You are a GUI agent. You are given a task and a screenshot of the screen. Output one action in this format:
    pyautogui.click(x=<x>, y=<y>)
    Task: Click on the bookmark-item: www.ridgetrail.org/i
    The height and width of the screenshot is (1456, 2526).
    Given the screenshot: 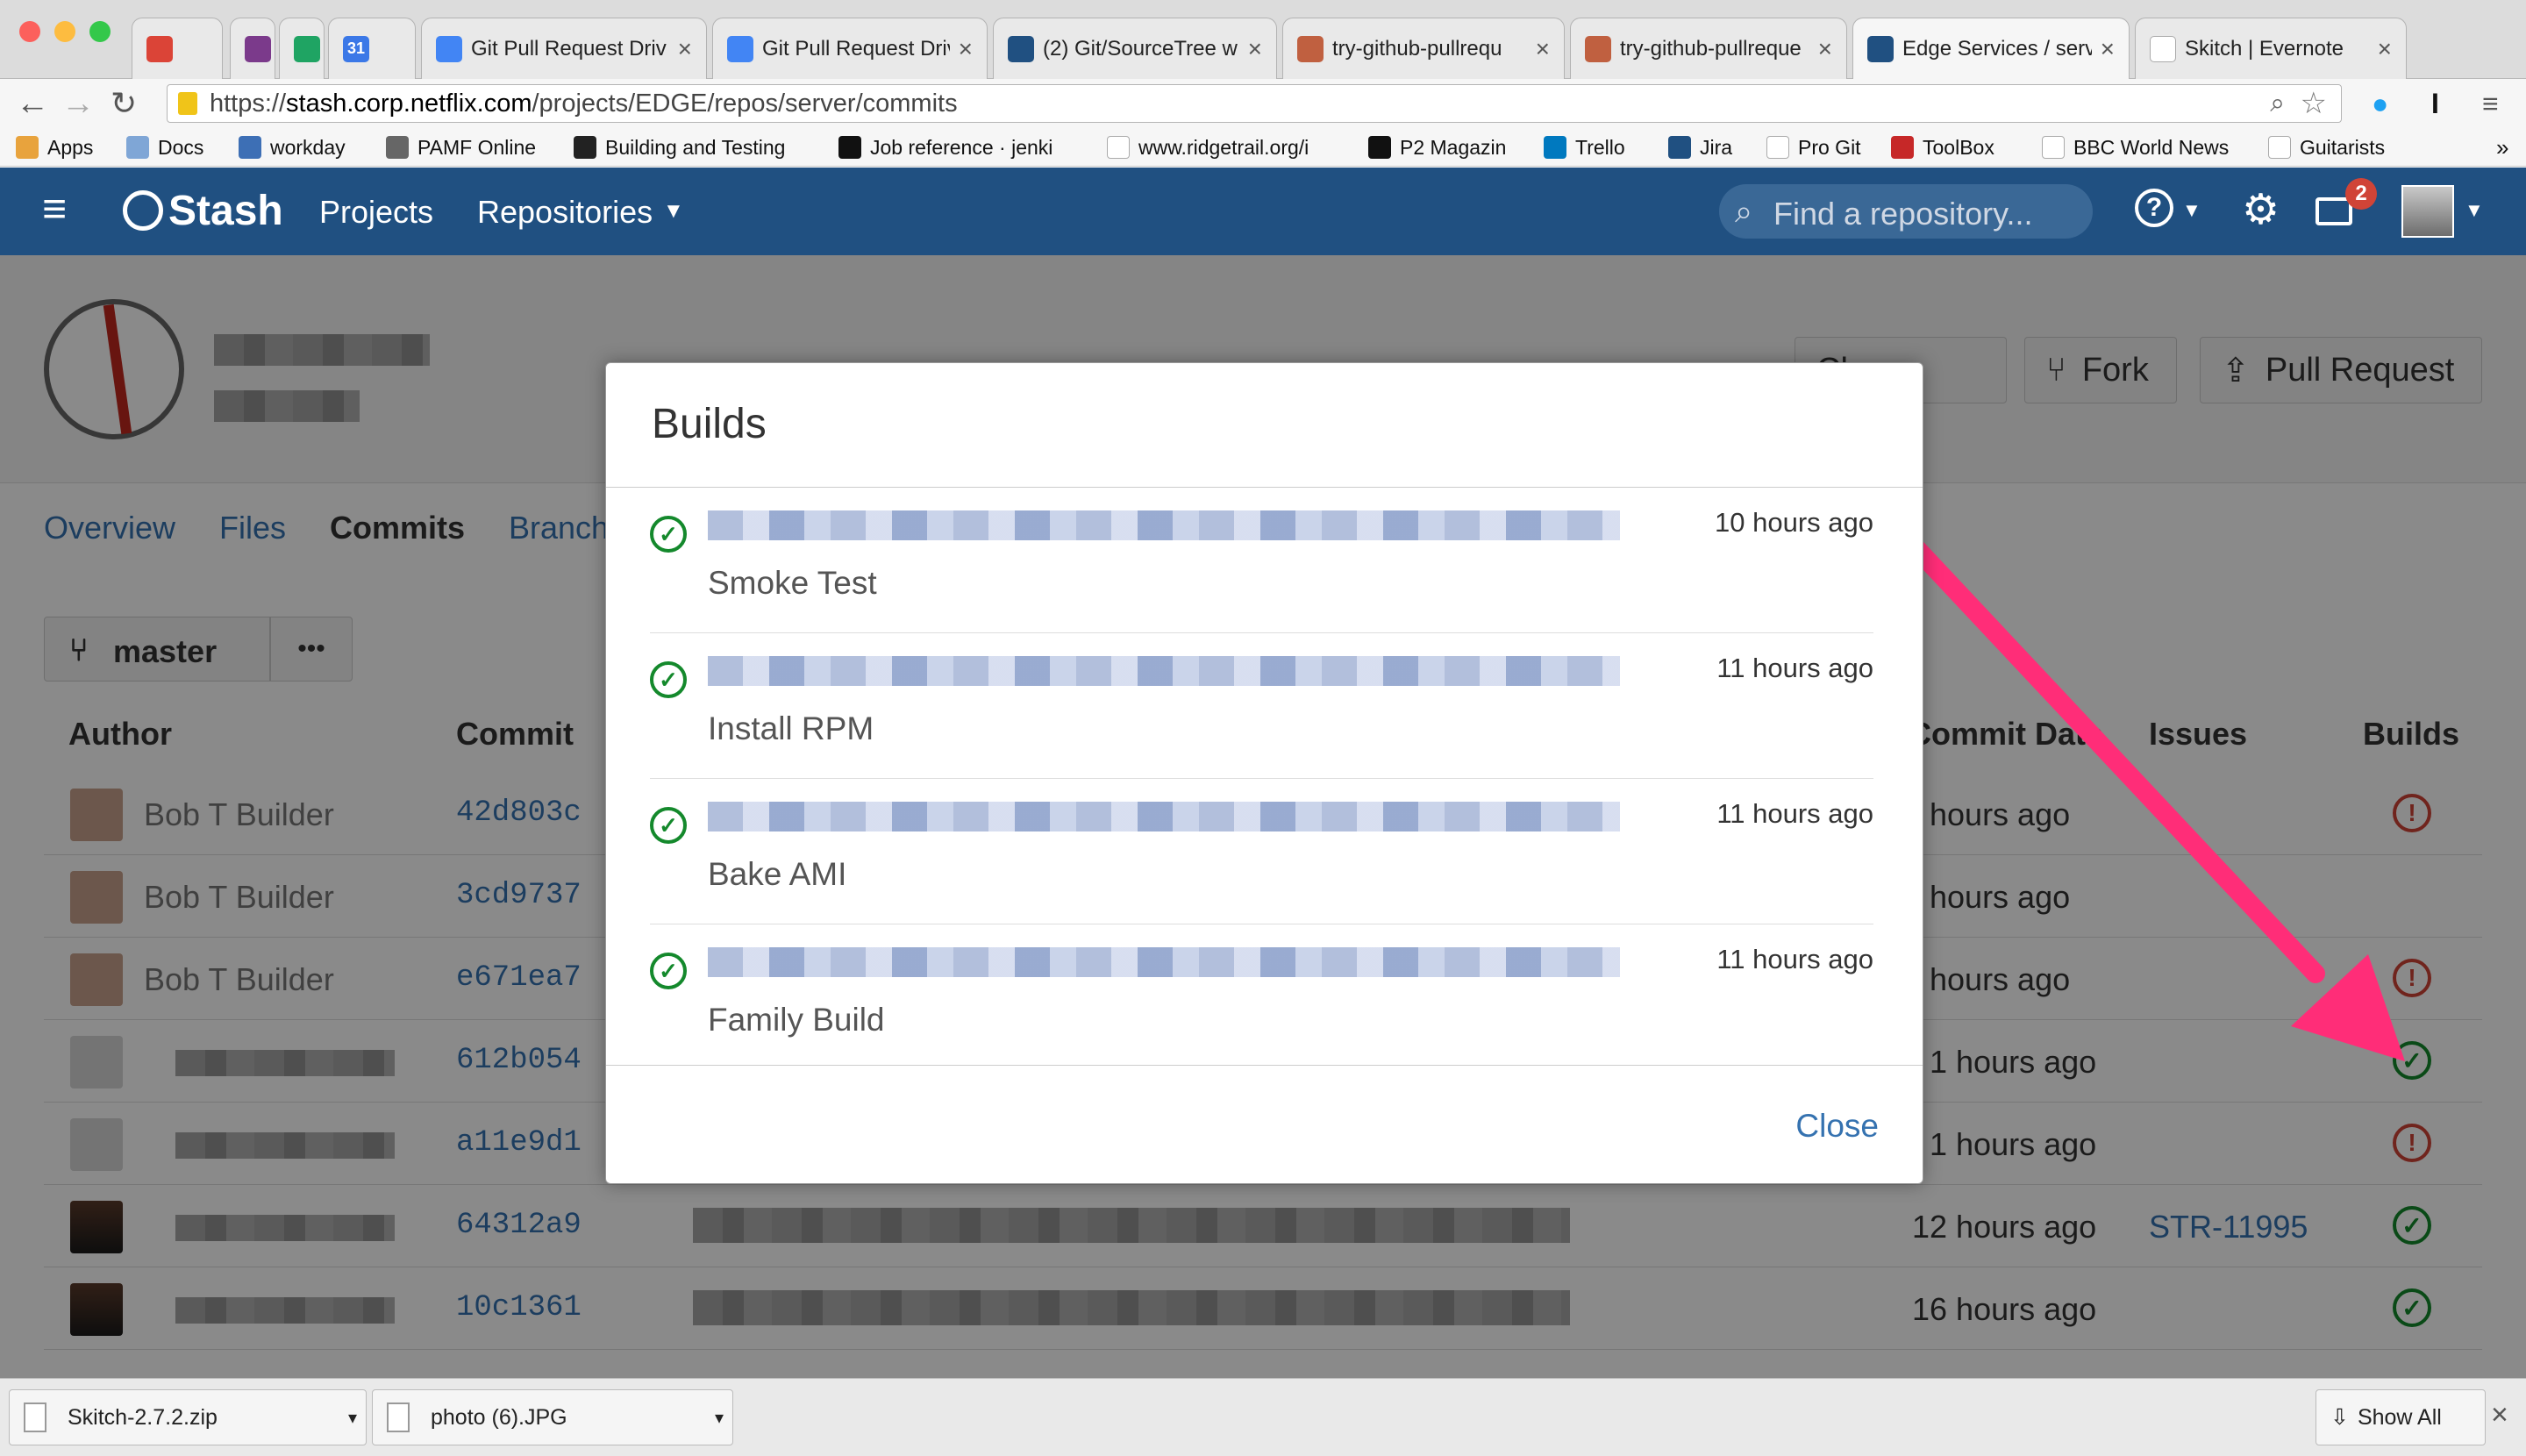 What is the action you would take?
    pyautogui.click(x=1208, y=147)
    